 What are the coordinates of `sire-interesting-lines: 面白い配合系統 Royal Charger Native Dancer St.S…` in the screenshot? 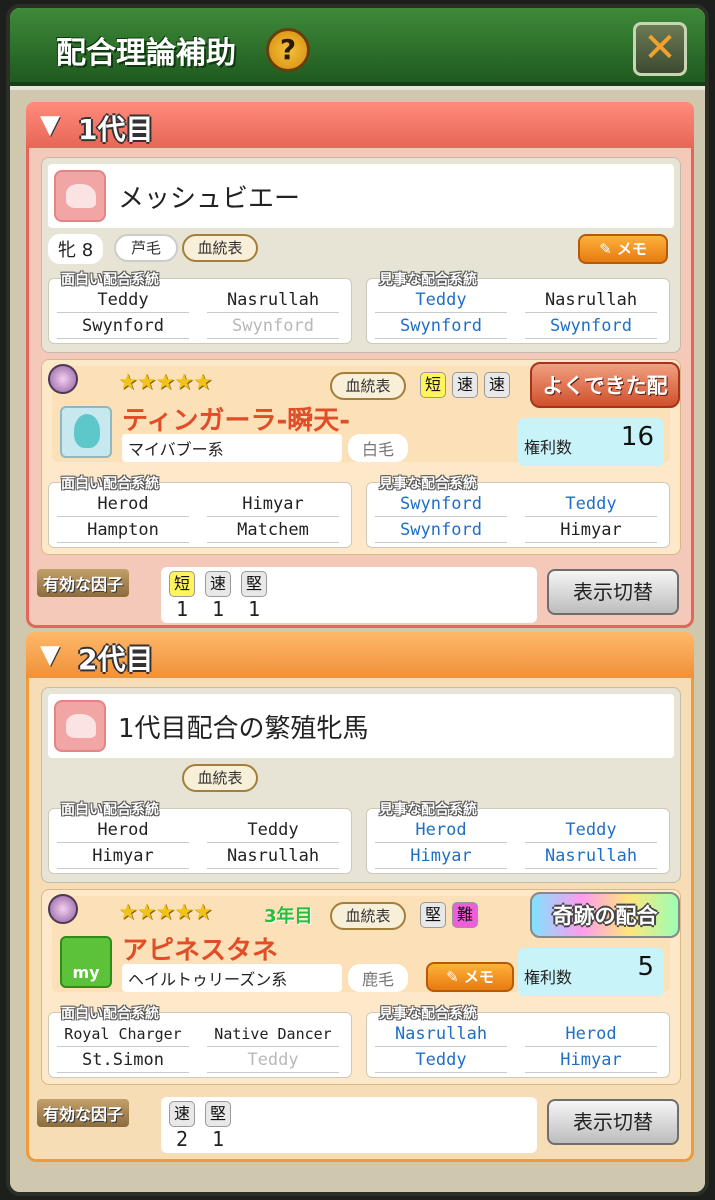 It's located at (200, 1042).